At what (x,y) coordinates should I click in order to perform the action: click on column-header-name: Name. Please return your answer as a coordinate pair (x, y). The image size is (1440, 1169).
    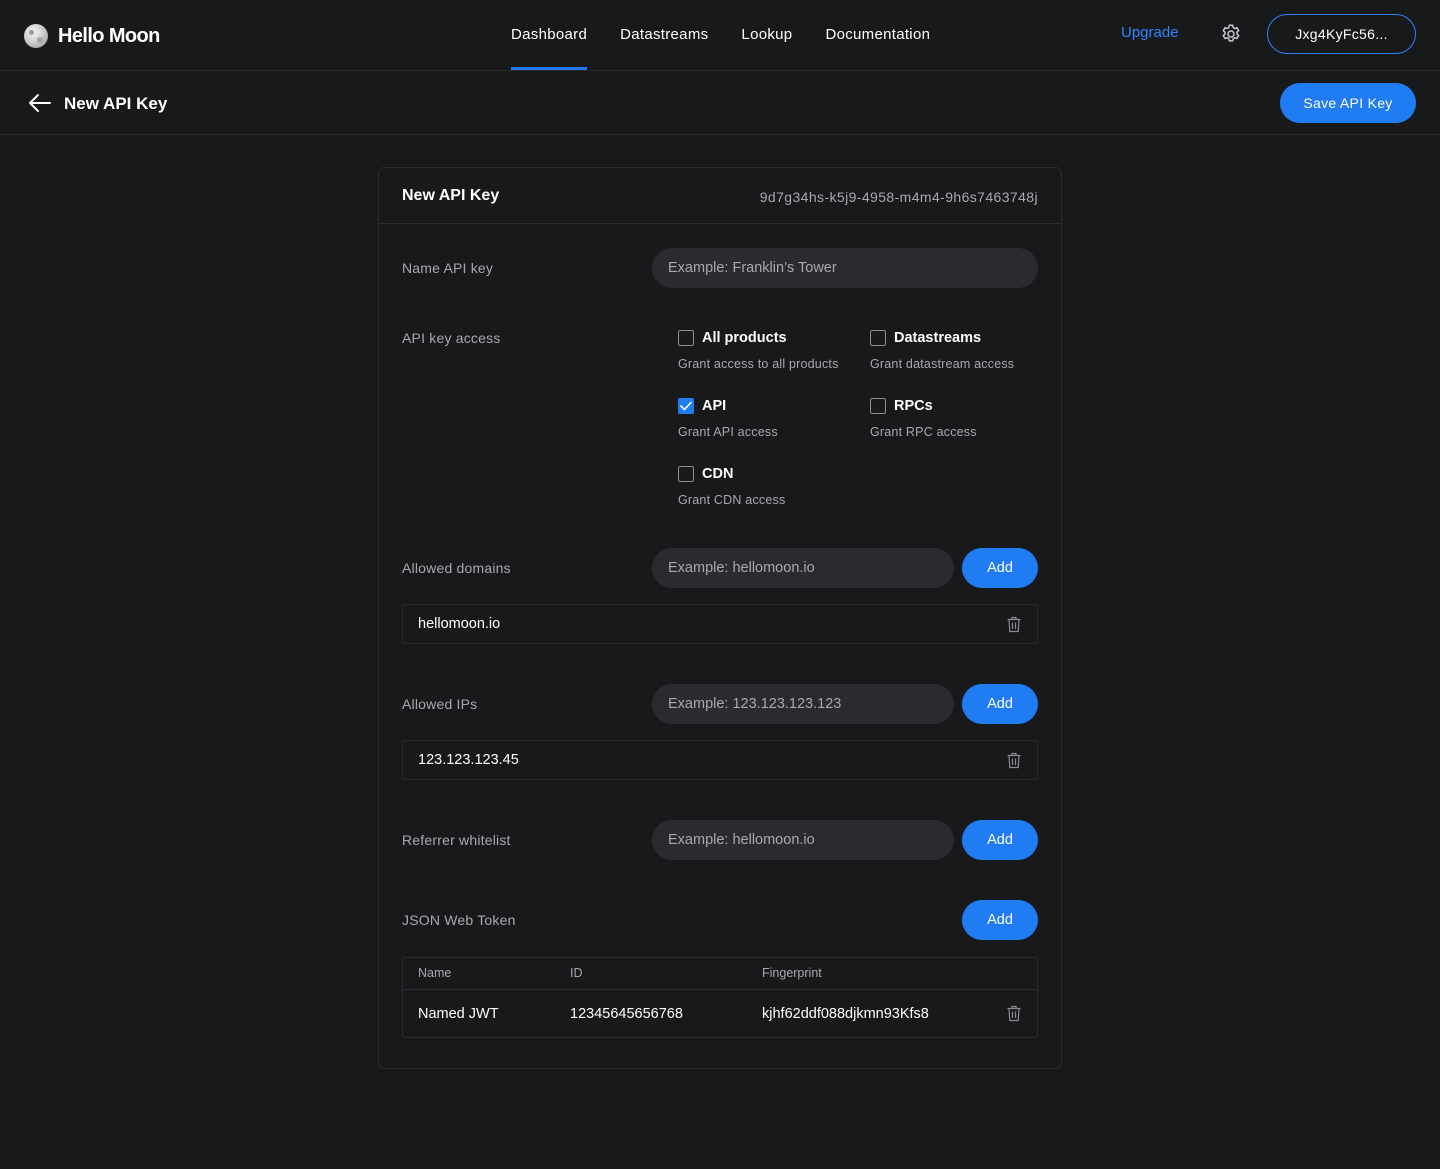
    Looking at the image, I should click on (435, 973).